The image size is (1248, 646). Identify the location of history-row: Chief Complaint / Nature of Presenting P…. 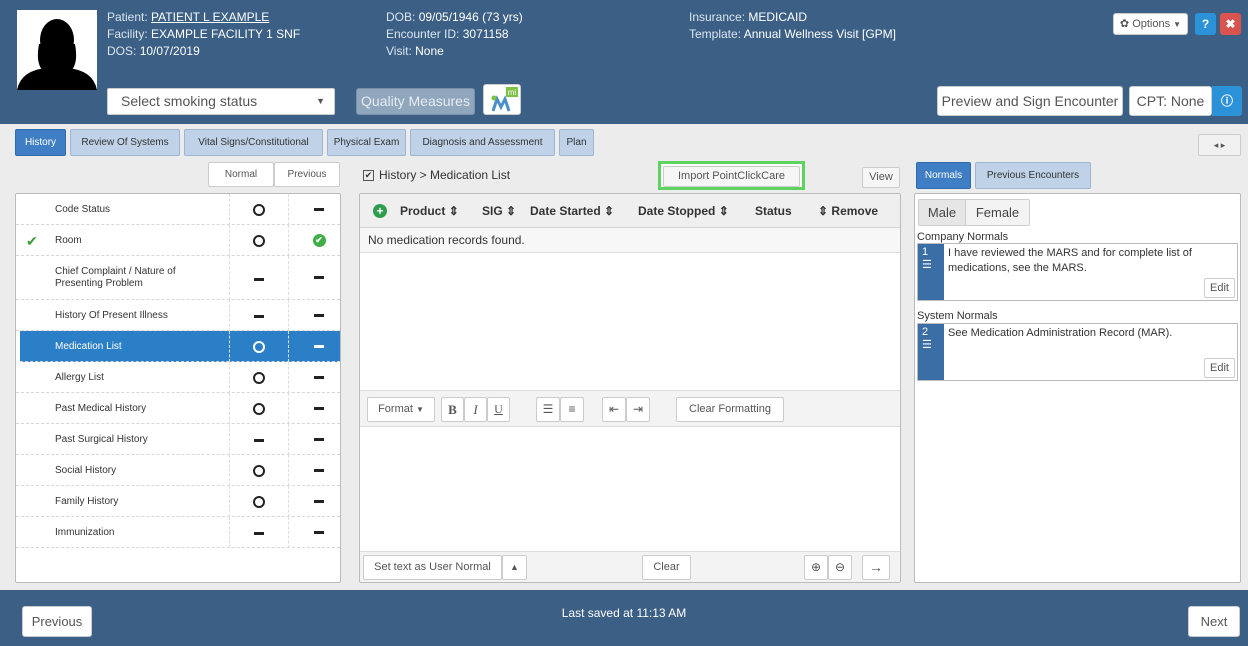
(178, 278).